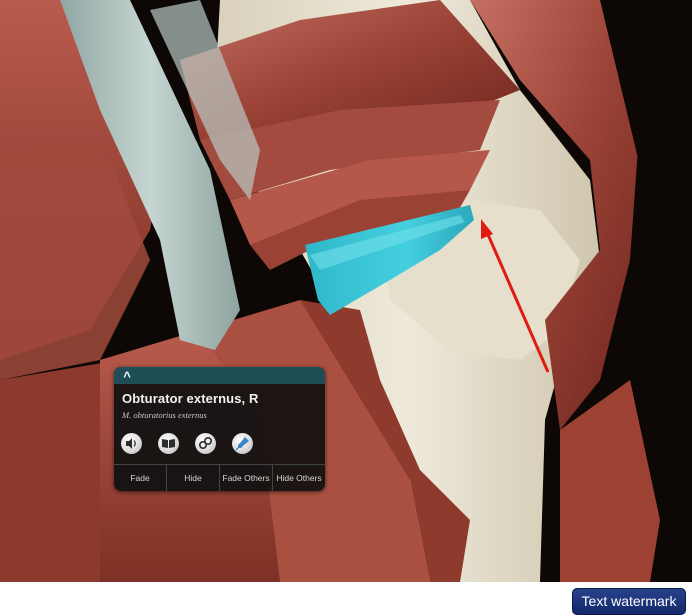 This screenshot has height=616, width=692. I want to click on pin-icon, so click(242, 443).